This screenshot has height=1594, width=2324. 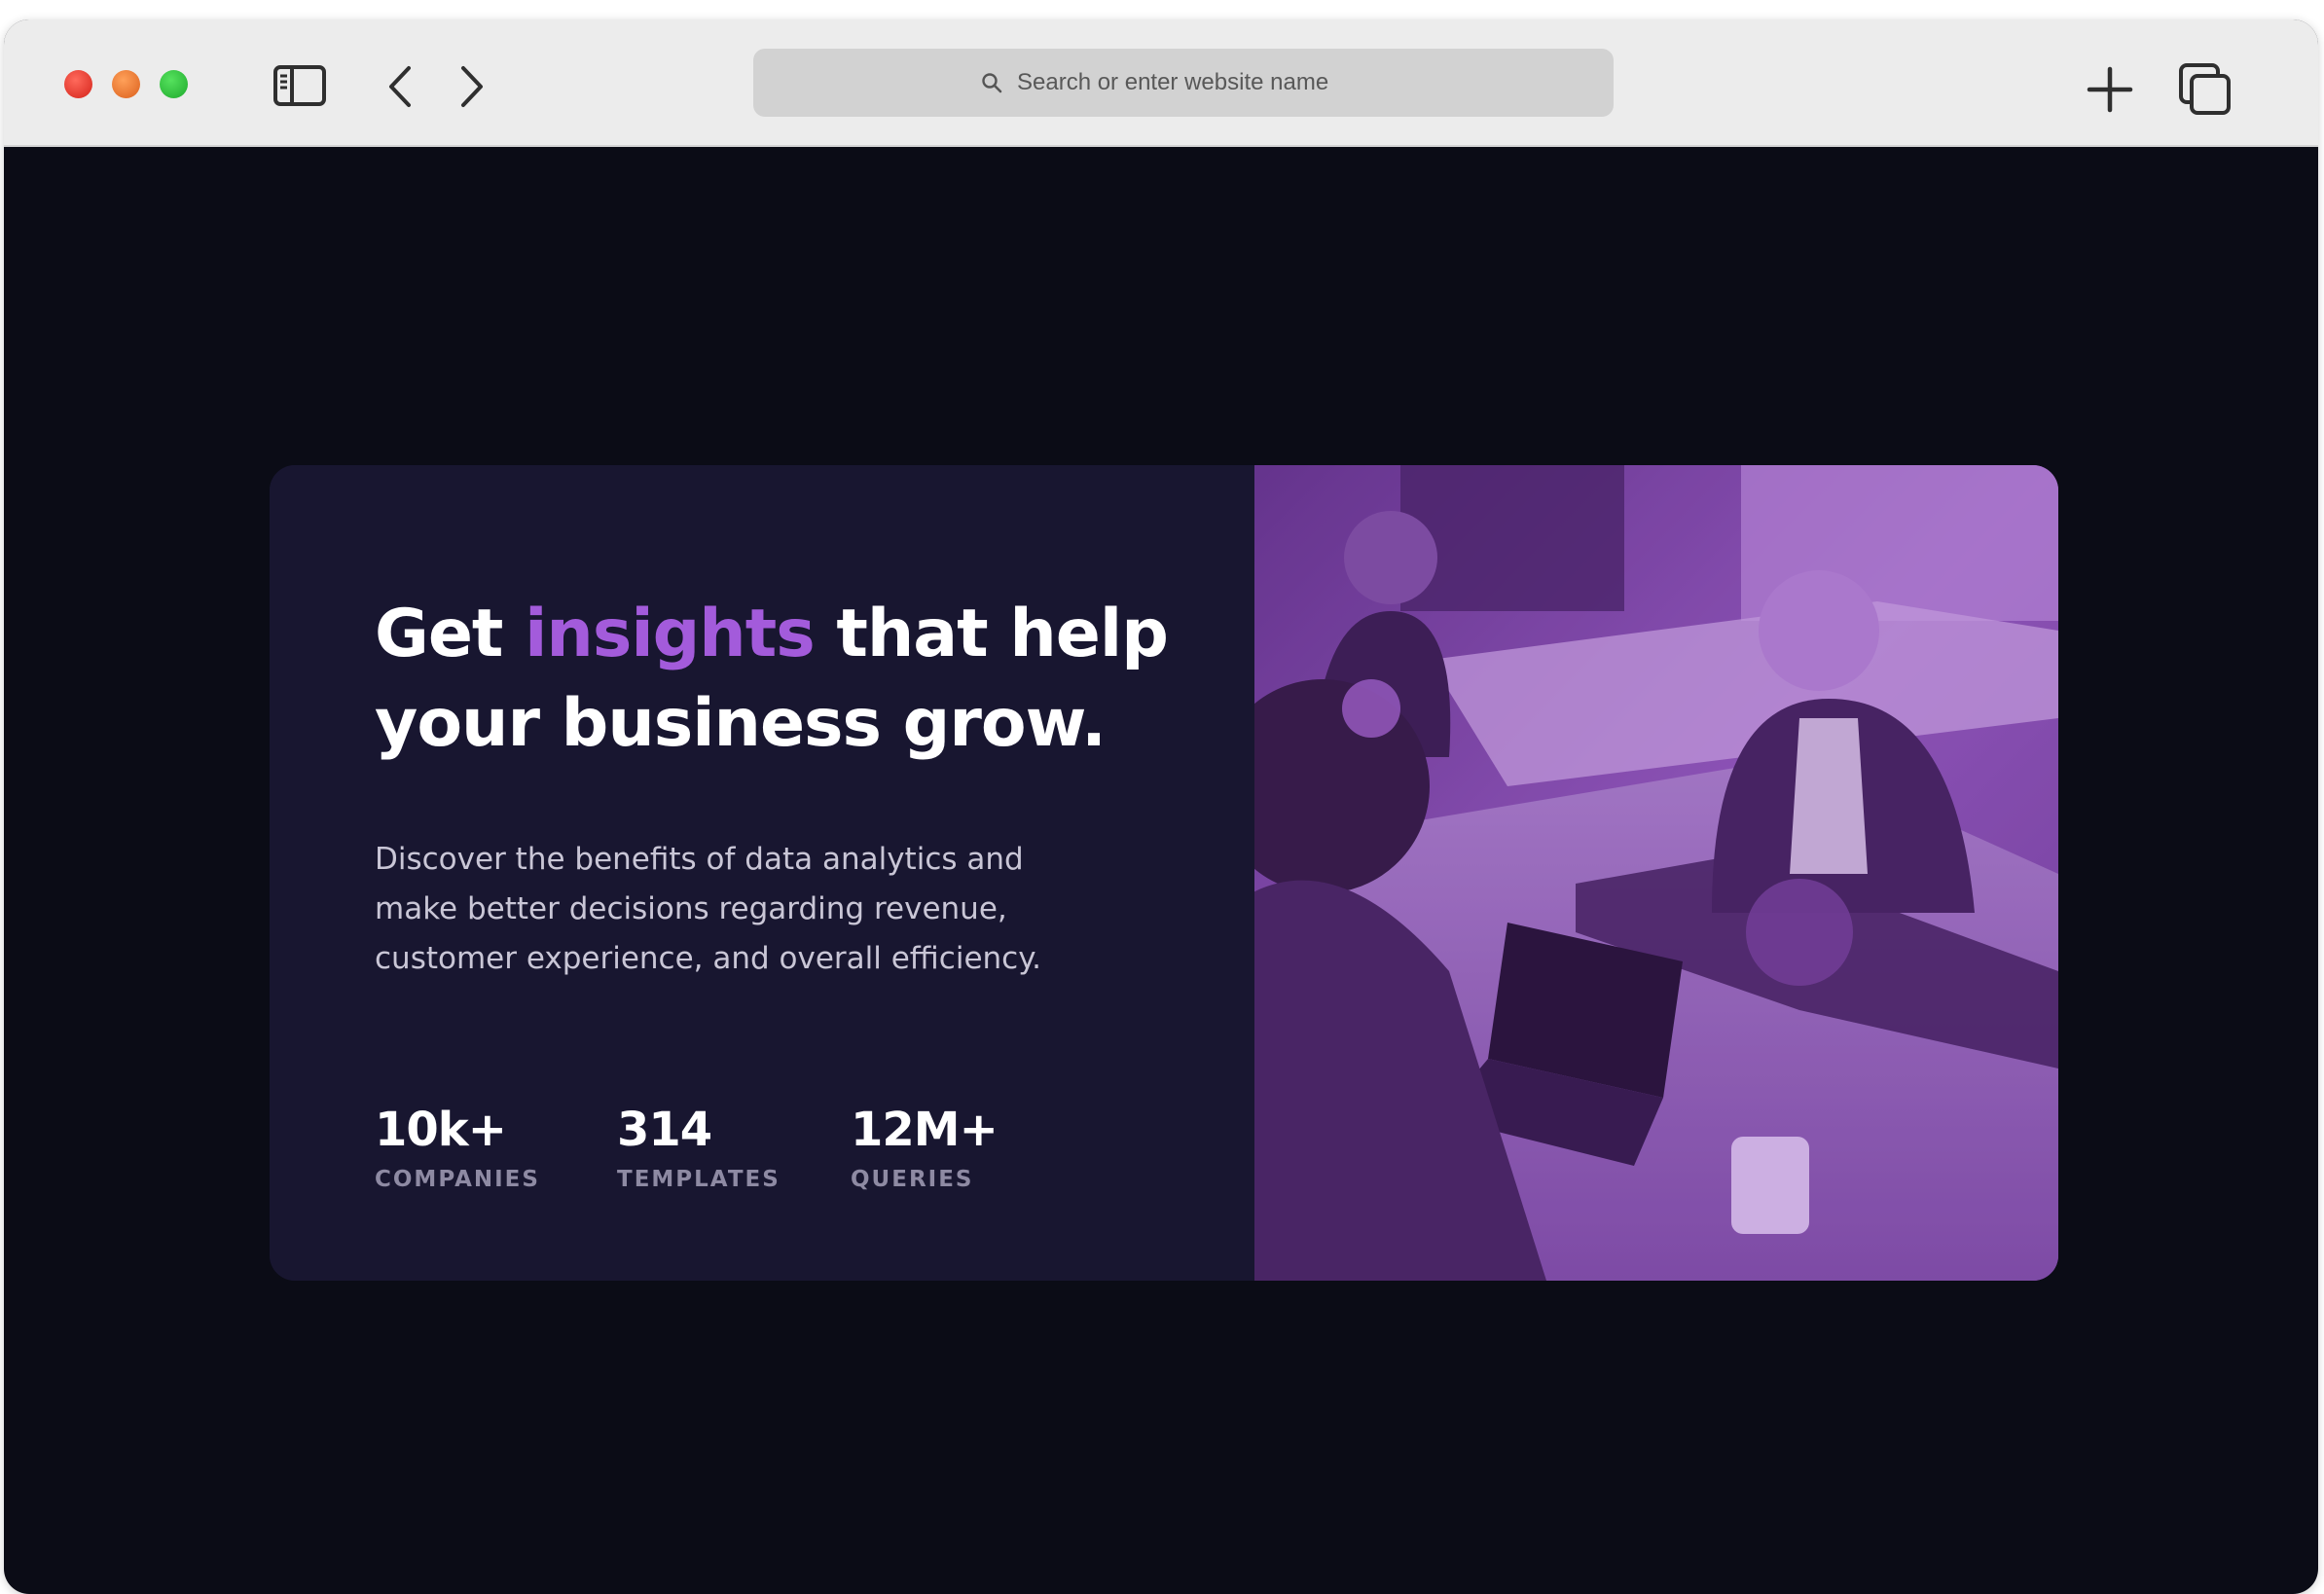 What do you see at coordinates (992, 83) in the screenshot?
I see `search-icon` at bounding box center [992, 83].